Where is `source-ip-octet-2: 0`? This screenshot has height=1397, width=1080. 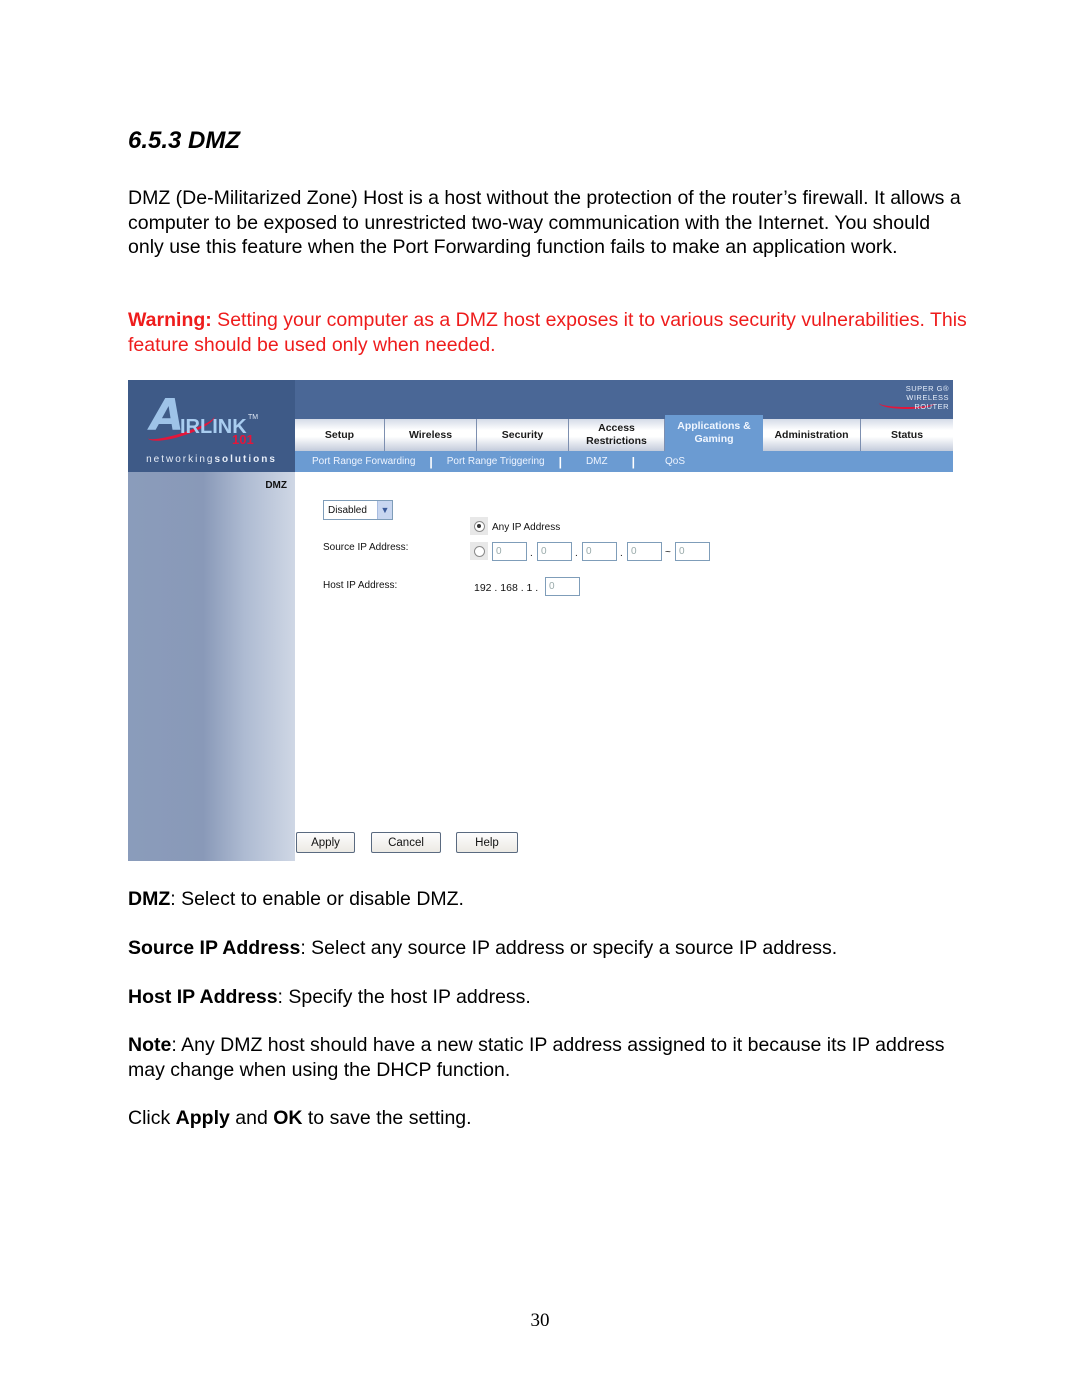 source-ip-octet-2: 0 is located at coordinates (554, 551).